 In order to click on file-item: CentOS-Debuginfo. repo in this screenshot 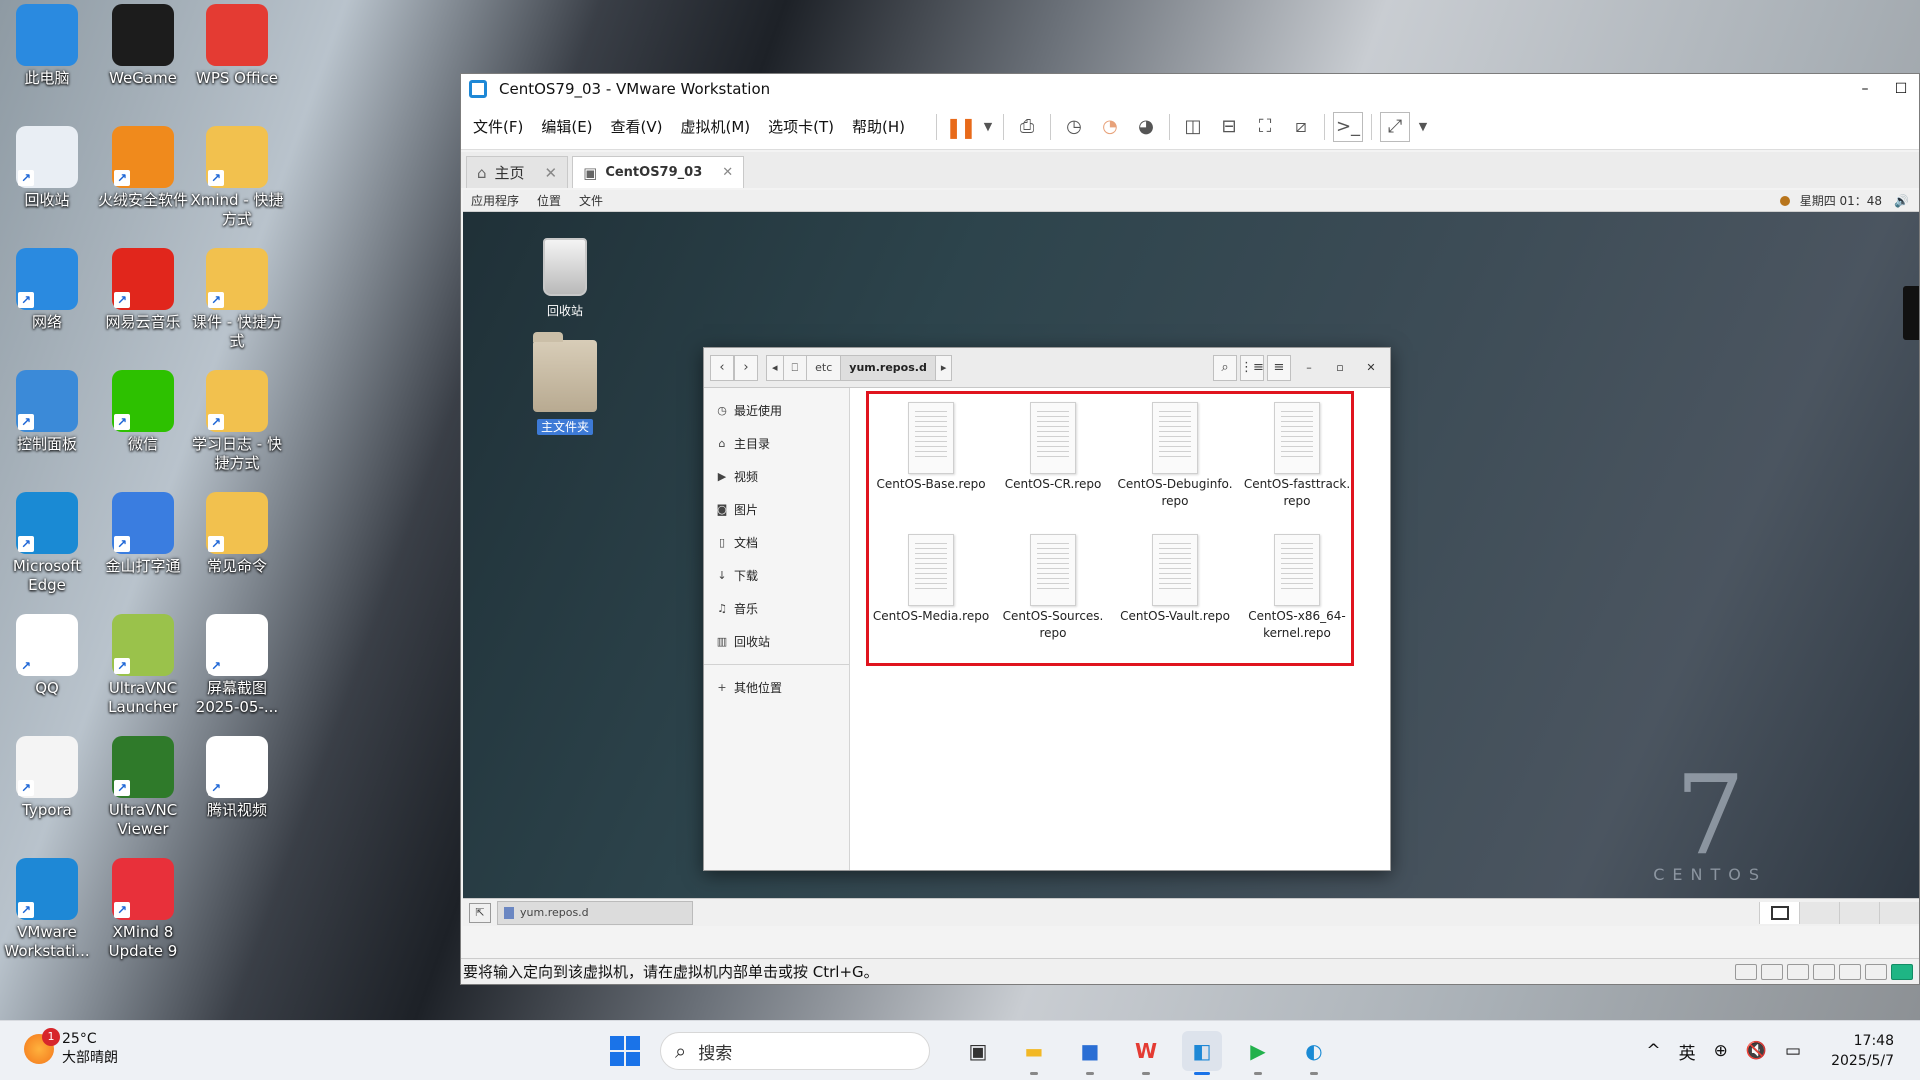, I will do `click(1175, 456)`.